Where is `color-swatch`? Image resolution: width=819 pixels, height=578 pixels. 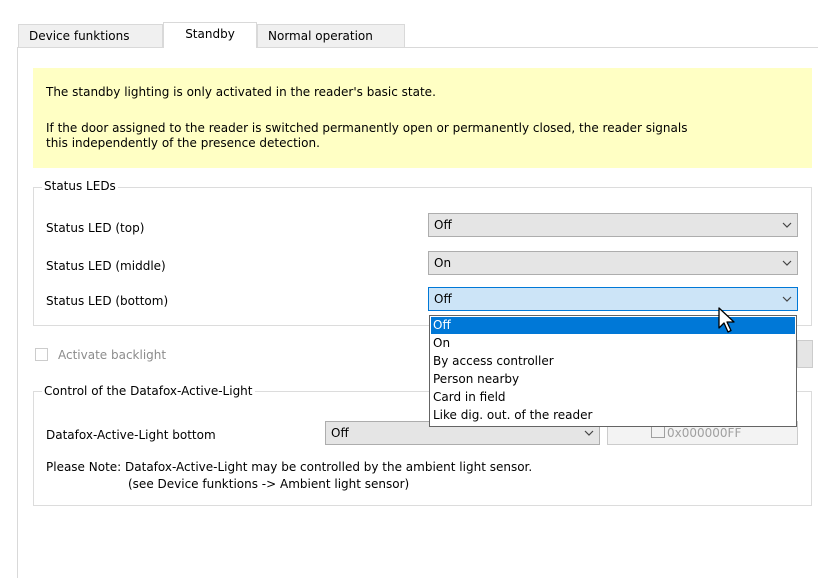 color-swatch is located at coordinates (658, 432).